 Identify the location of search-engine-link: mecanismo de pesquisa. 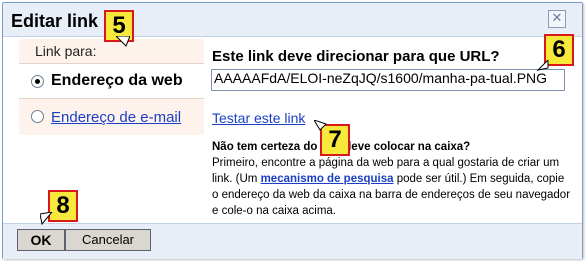
(327, 179).